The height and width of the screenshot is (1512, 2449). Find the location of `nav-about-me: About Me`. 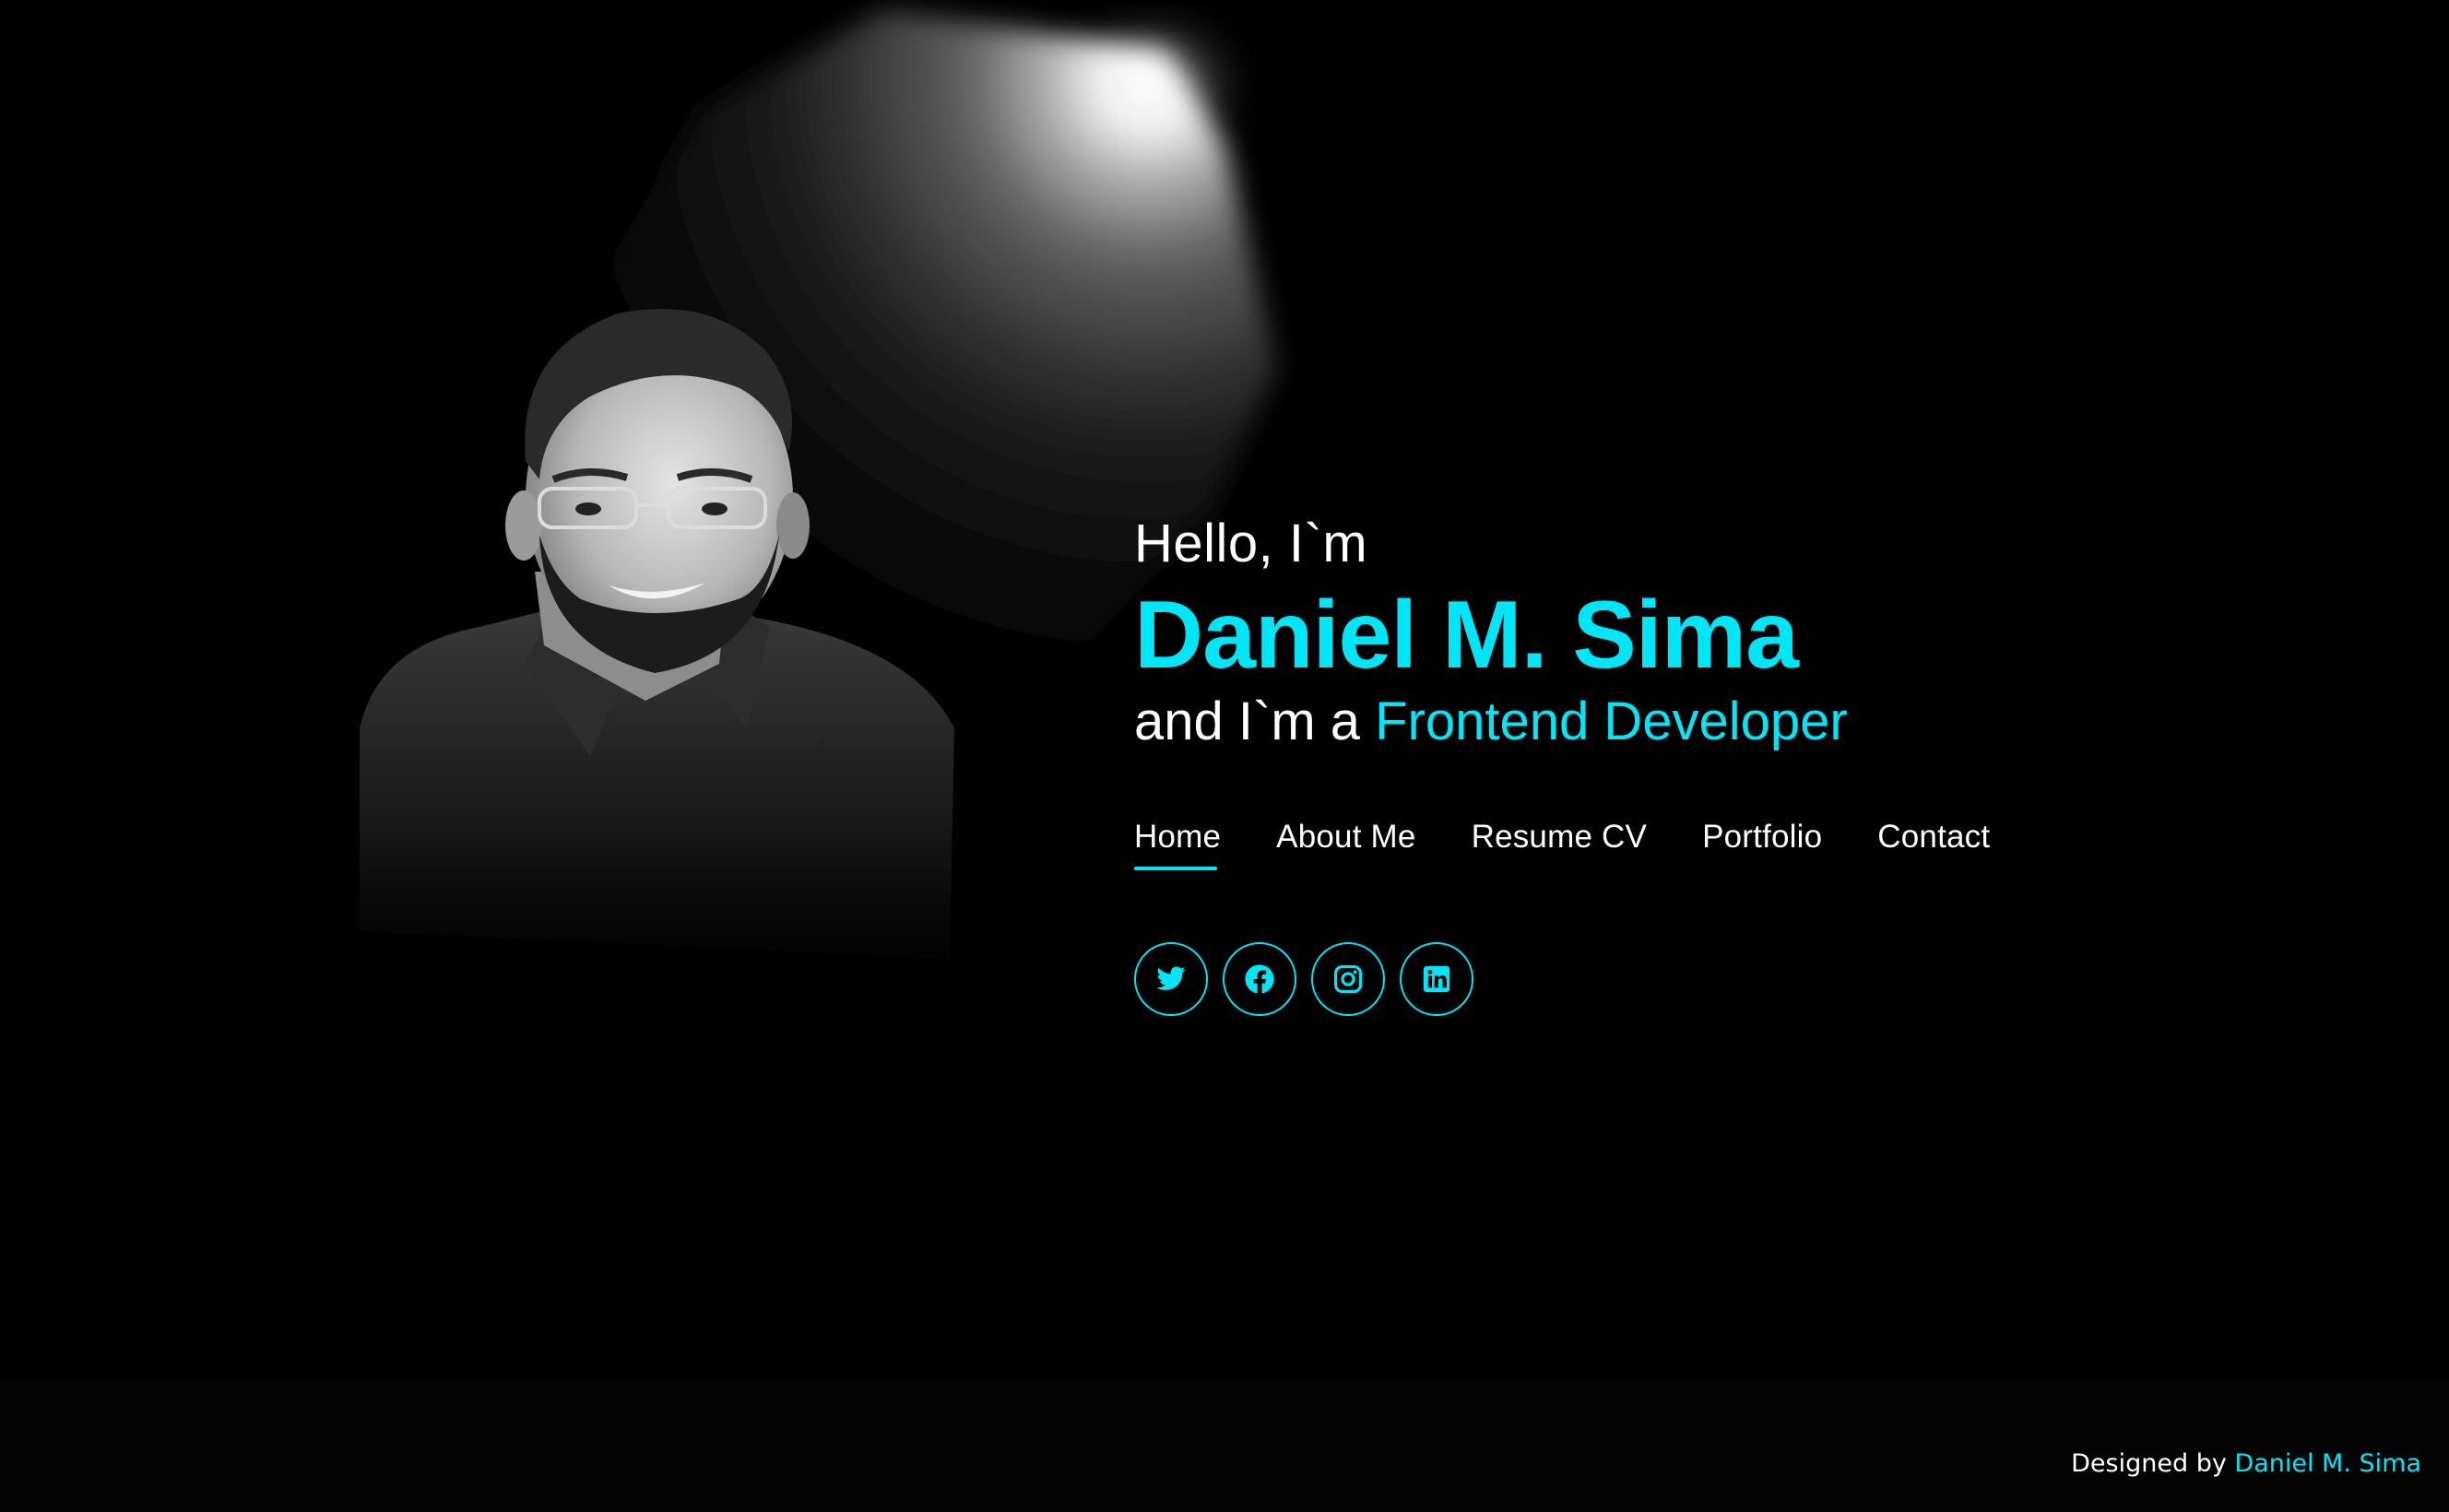

nav-about-me: About Me is located at coordinates (1346, 843).